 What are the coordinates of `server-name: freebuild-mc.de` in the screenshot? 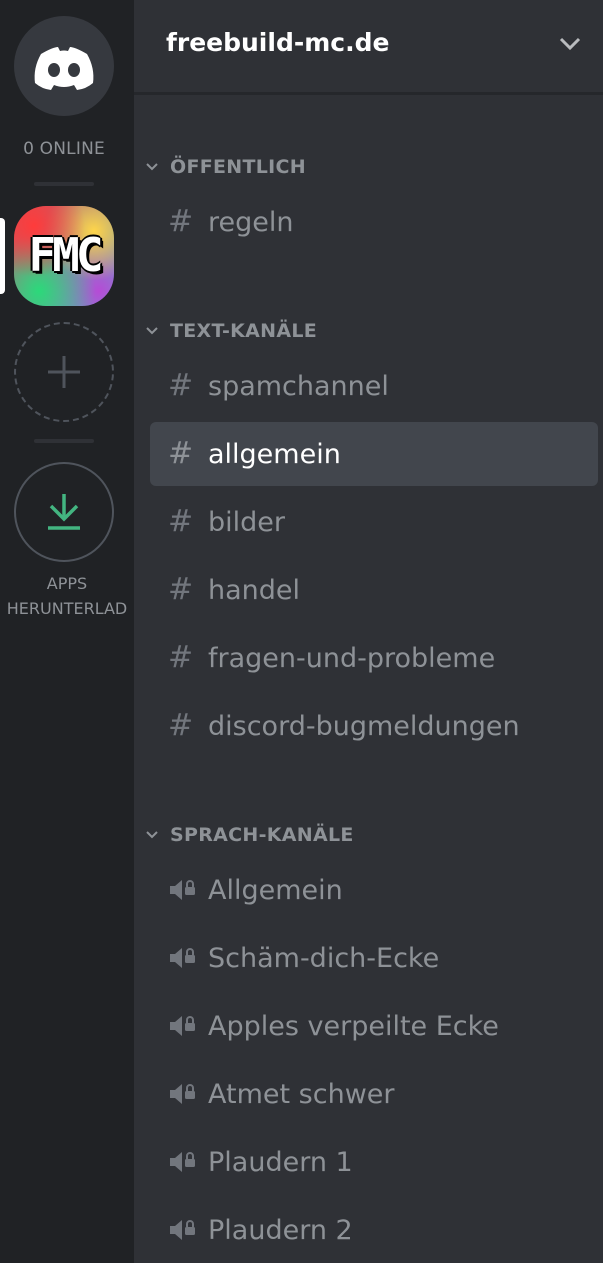 It's located at (278, 42).